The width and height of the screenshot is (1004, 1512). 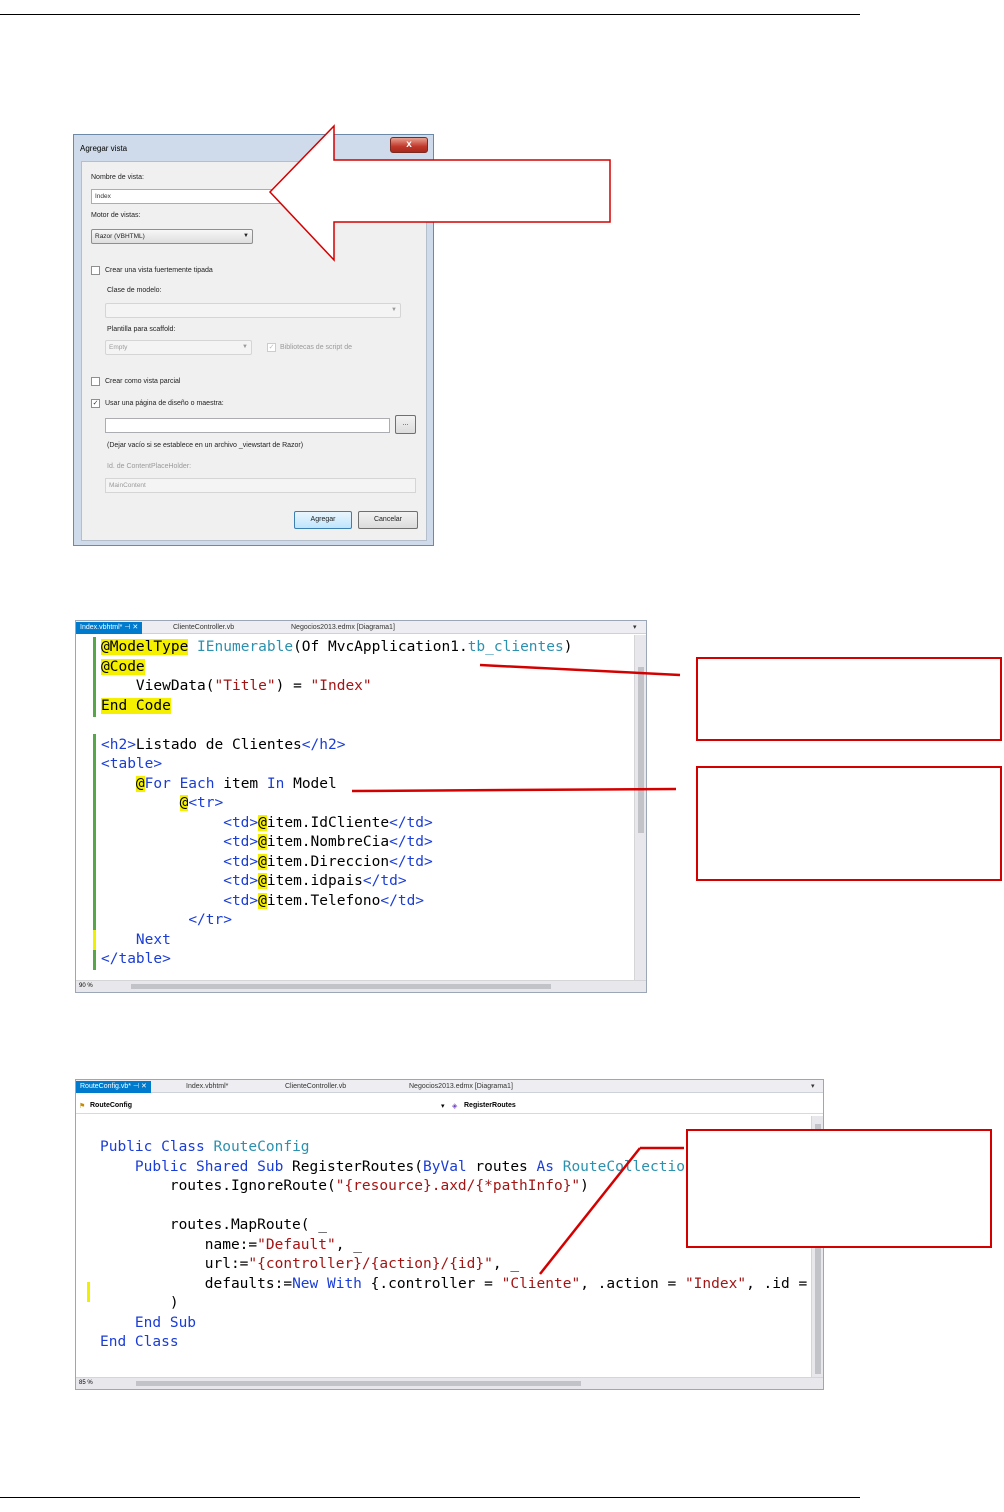 What do you see at coordinates (590, 1211) in the screenshot?
I see `callout-line-routes-a` at bounding box center [590, 1211].